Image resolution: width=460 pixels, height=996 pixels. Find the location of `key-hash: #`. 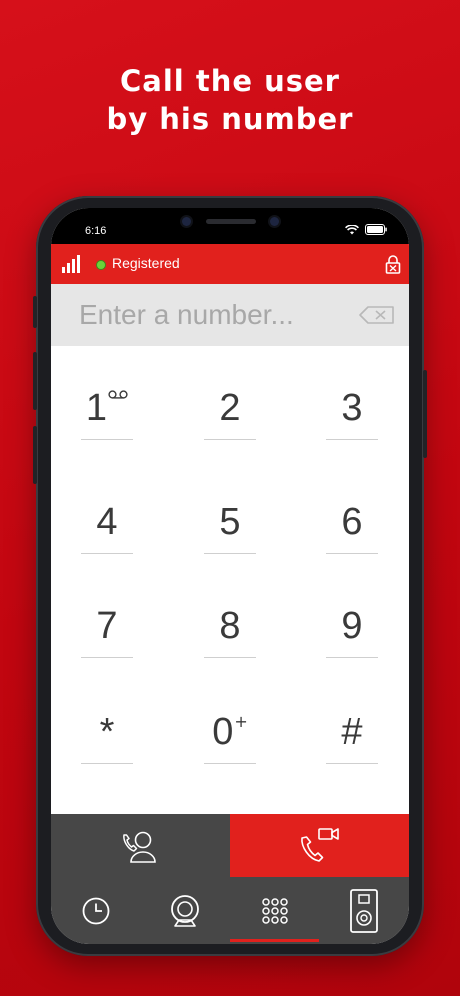

key-hash: # is located at coordinates (352, 732).